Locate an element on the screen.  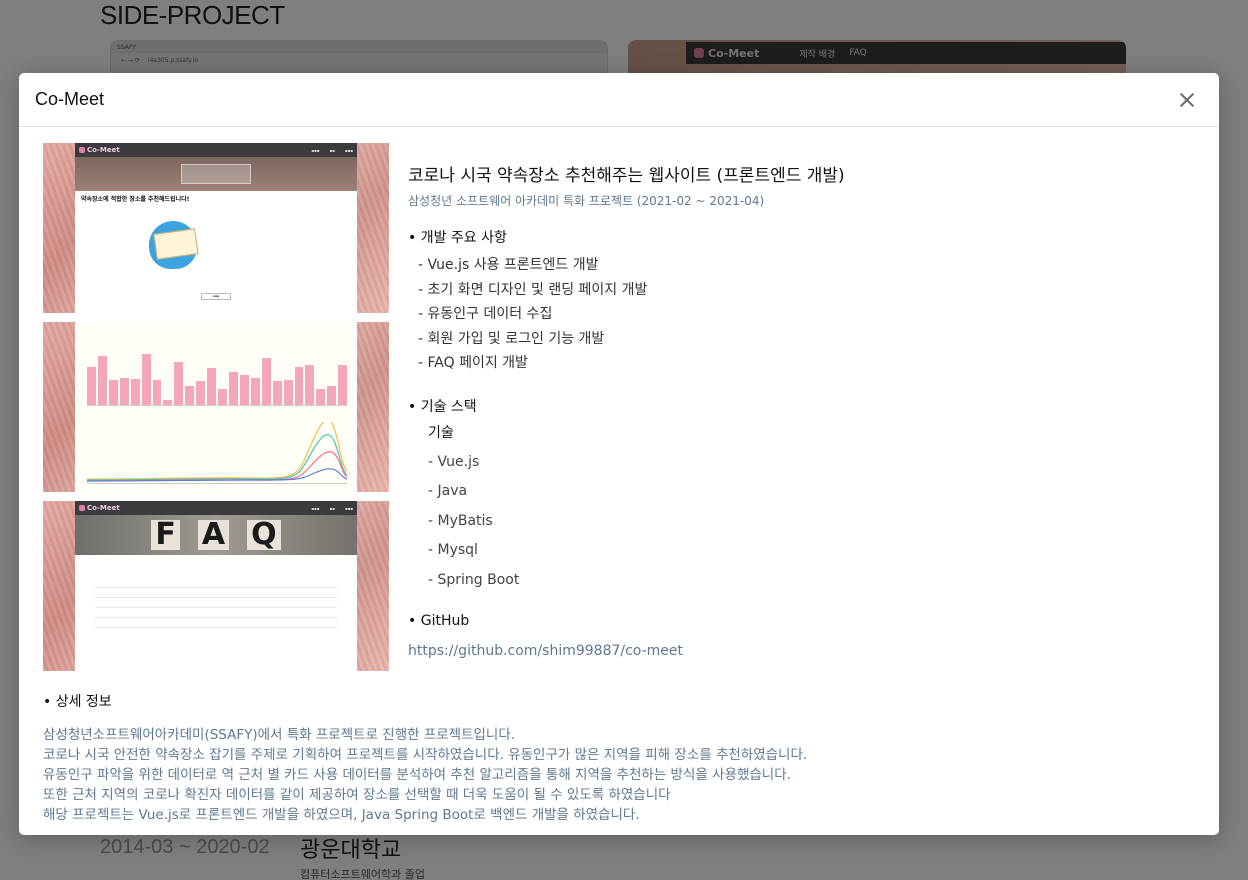
project-title: 코로나 시국 약속장소 추천해주는 웹사이트 (프론트엔드 개발) is located at coordinates (626, 176).